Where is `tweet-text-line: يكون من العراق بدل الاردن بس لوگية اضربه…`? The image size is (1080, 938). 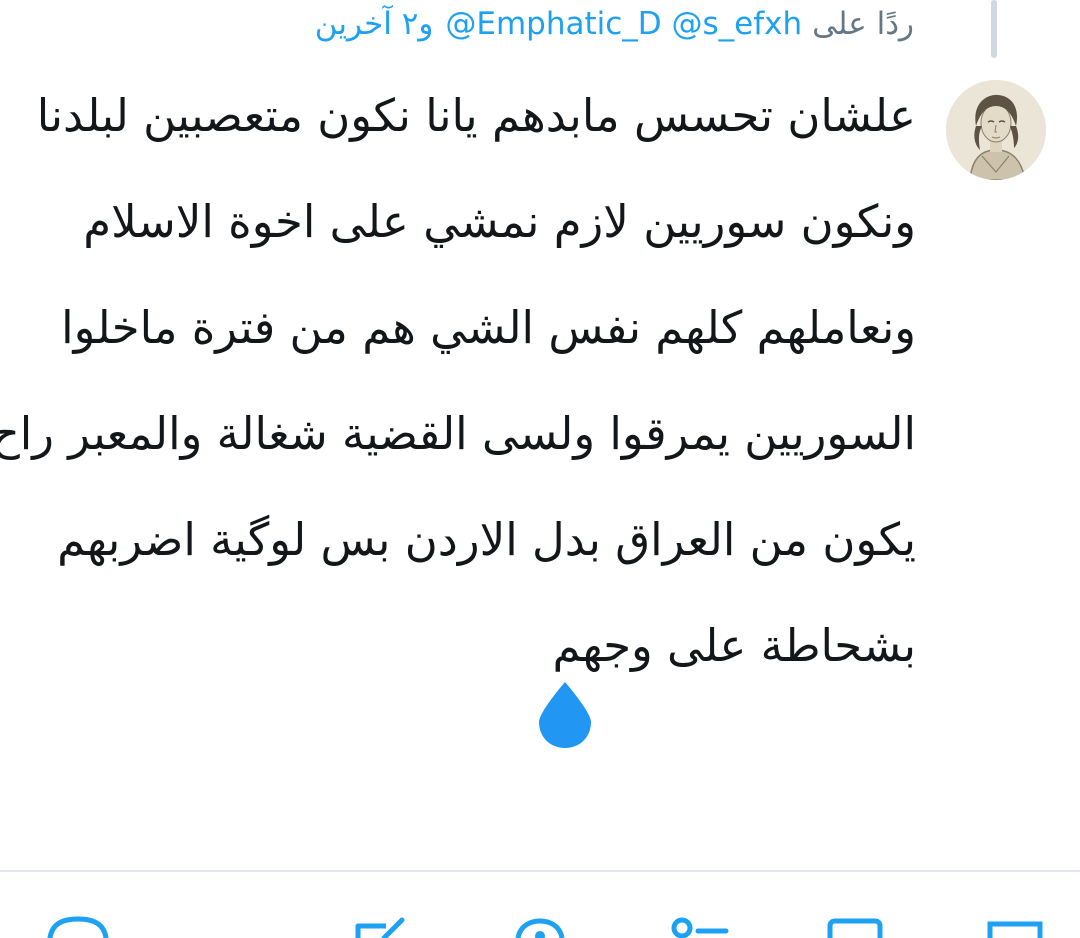
tweet-text-line: يكون من العراق بدل الاردن بس لوگية اضربه… is located at coordinates (486, 539).